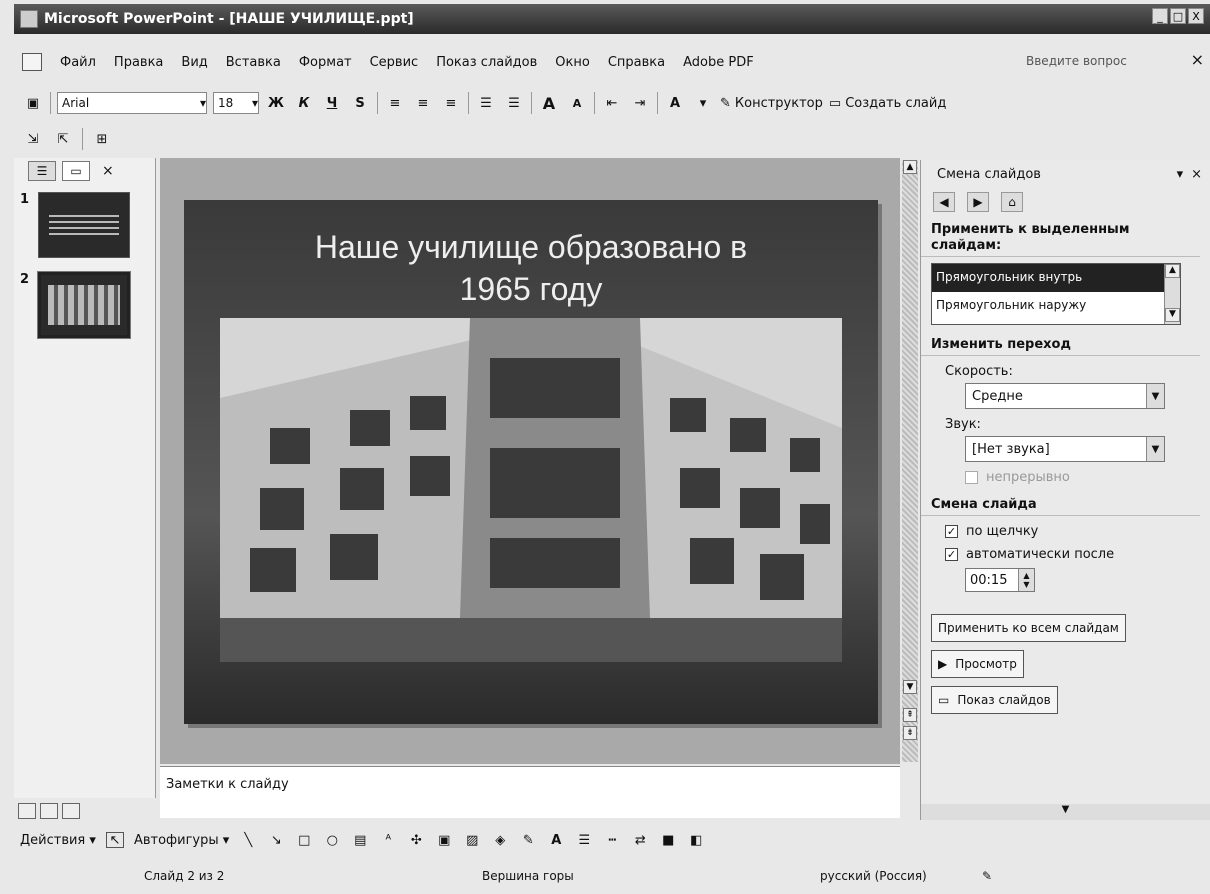 The image size is (1210, 894). Describe the element at coordinates (1056, 306) in the screenshot. I see `effect-item-box-out: Прямоугольник наружу` at that location.